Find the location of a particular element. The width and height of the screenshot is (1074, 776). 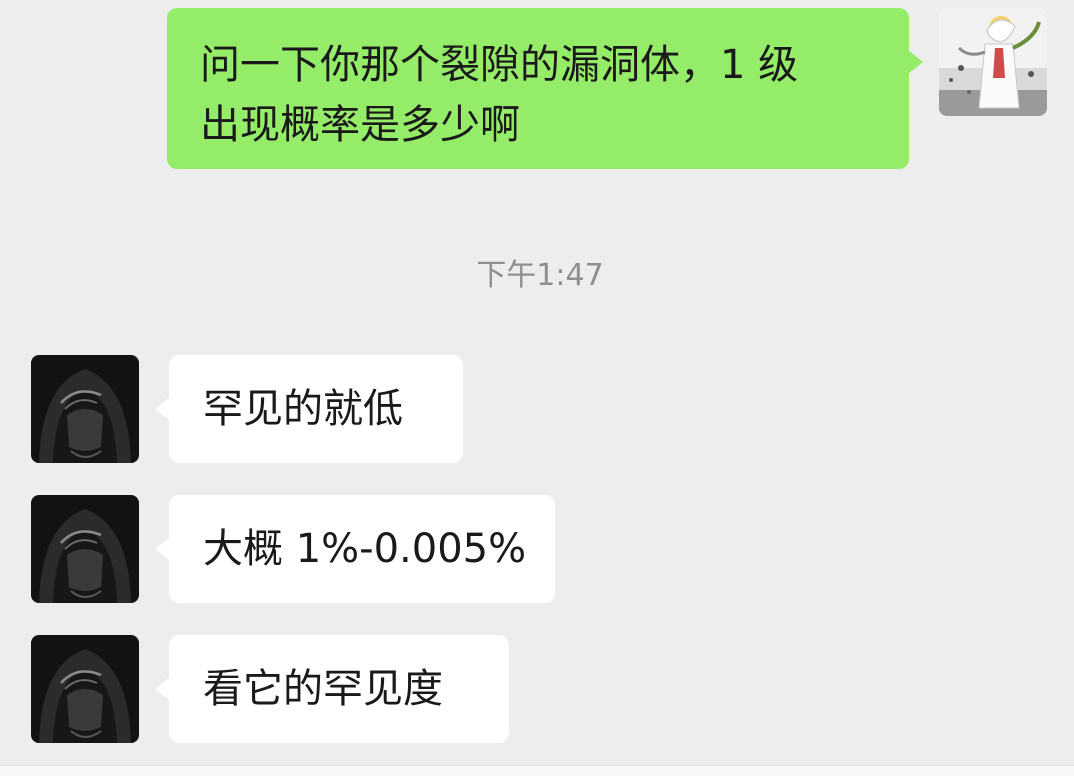

input-bar-edge is located at coordinates (537, 770).